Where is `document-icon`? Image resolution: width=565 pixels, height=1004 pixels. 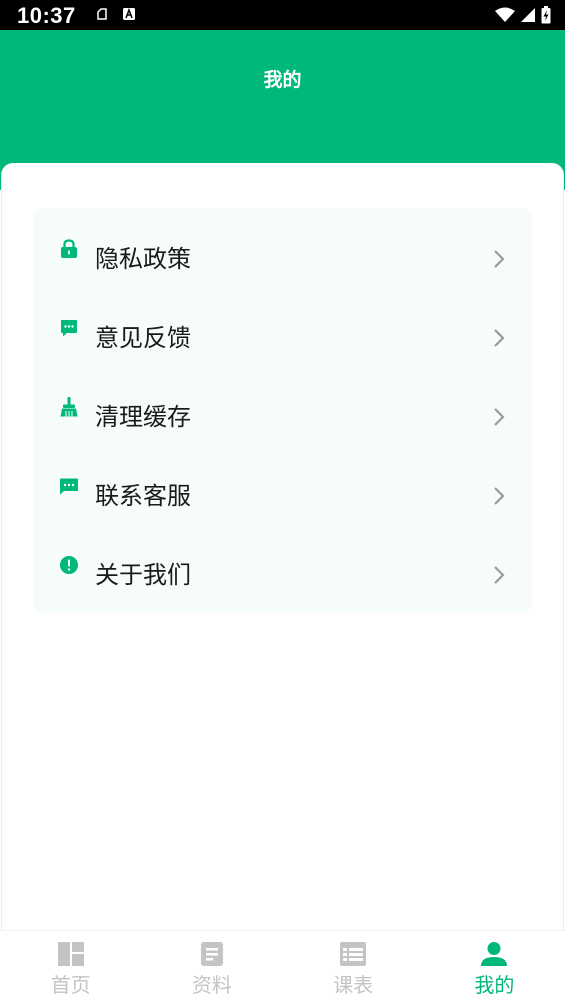 document-icon is located at coordinates (211, 954).